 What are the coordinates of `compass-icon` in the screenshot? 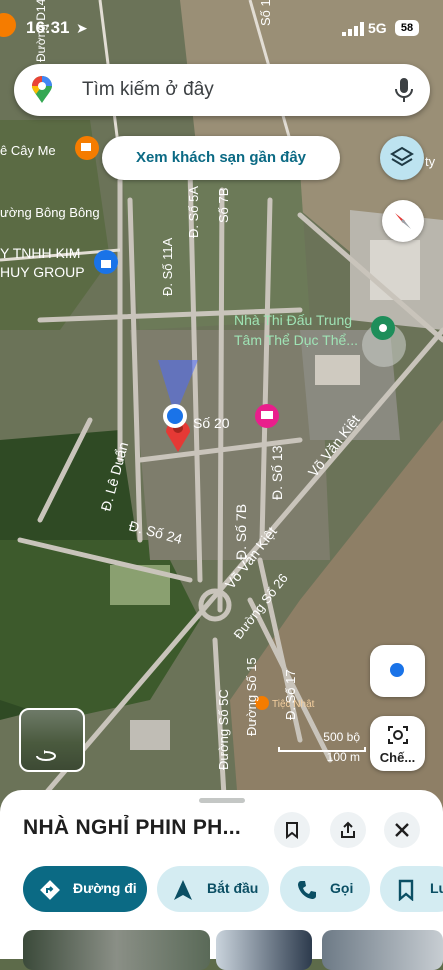 It's located at (403, 221).